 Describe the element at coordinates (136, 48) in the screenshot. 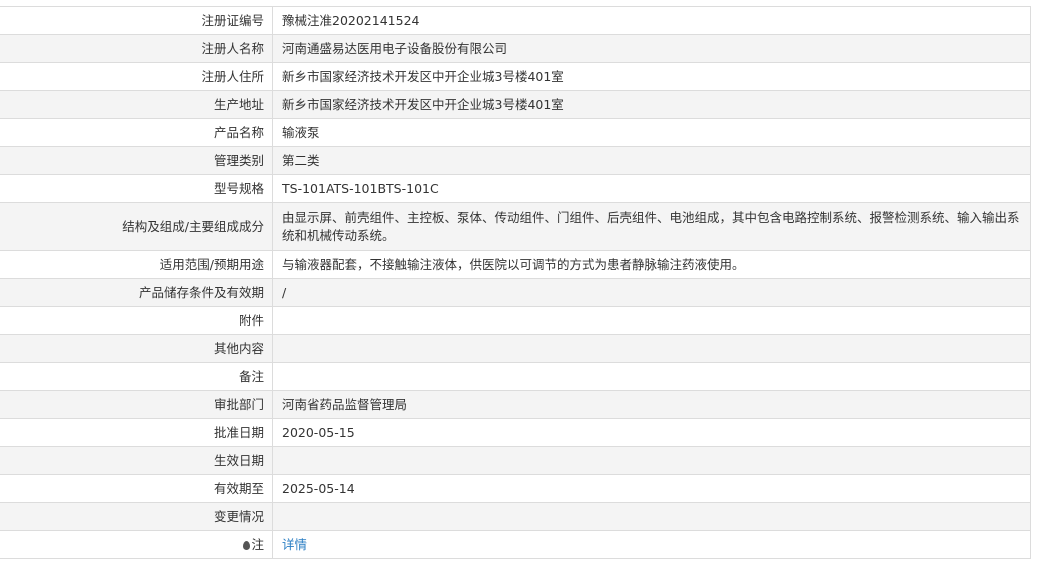

I see `row-label: 注册人名称` at that location.